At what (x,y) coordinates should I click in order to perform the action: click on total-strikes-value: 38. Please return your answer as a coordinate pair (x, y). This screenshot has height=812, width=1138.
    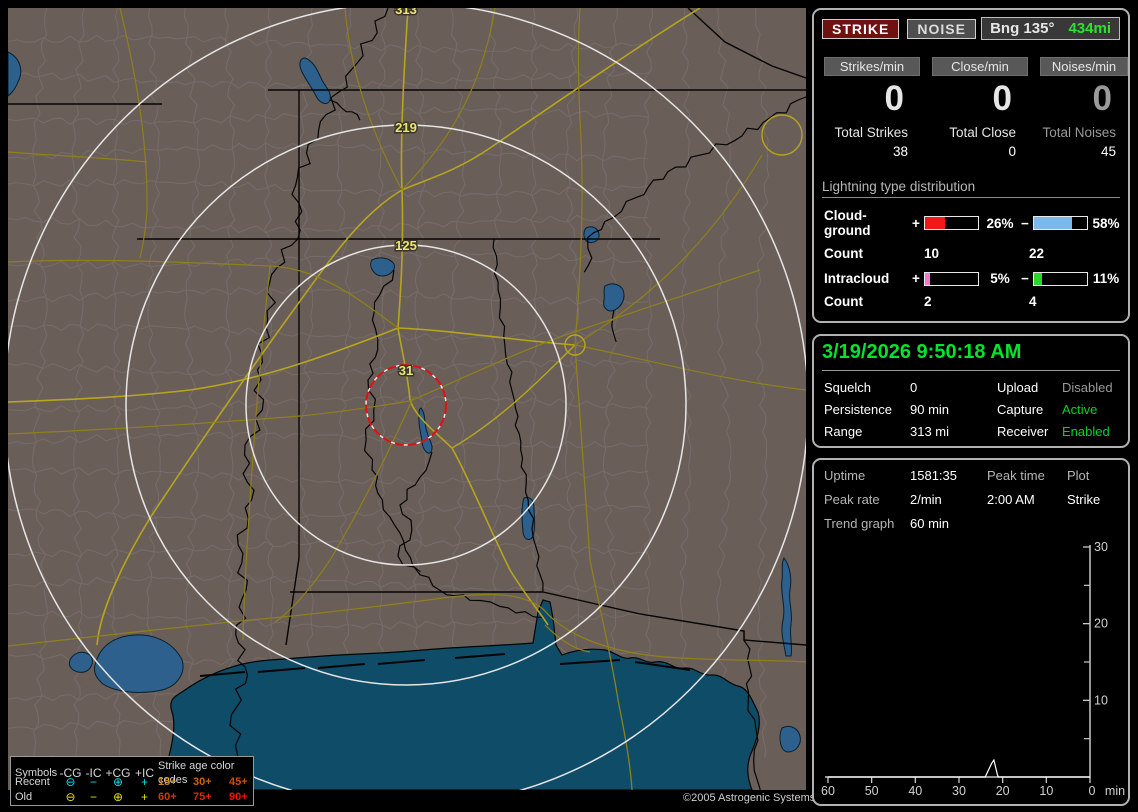
    Looking at the image, I should click on (900, 151).